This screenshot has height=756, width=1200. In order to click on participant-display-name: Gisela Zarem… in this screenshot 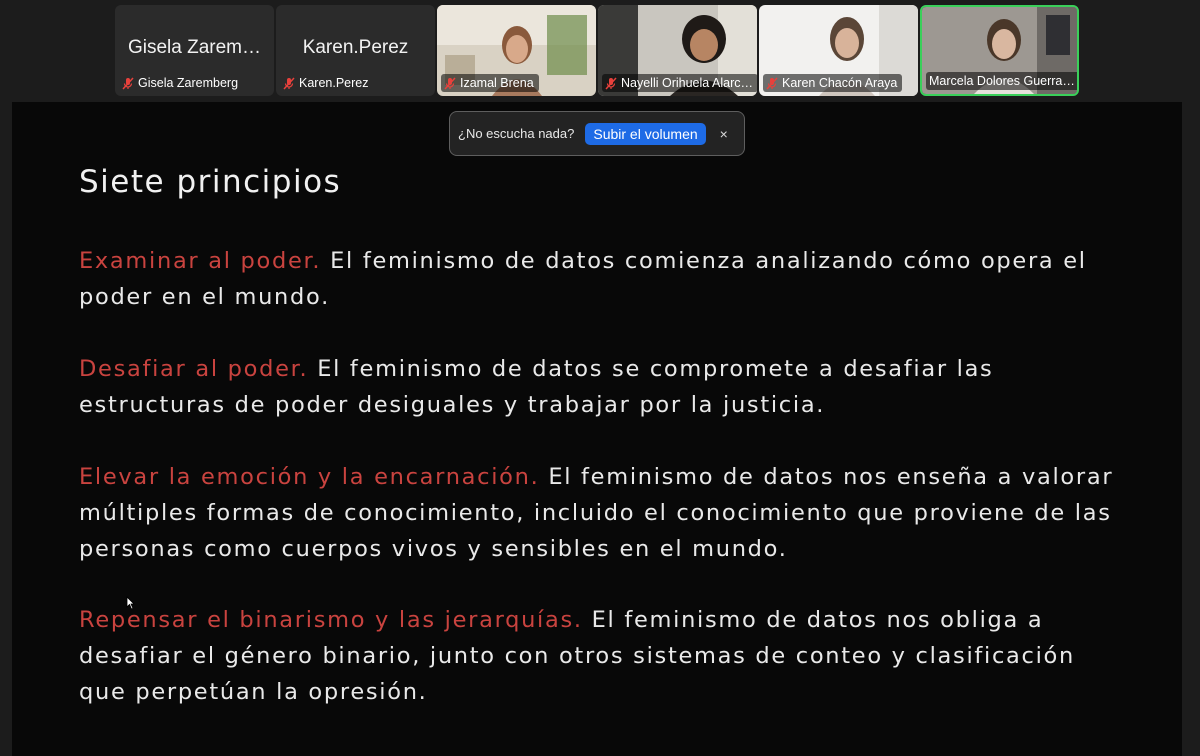, I will do `click(194, 47)`.